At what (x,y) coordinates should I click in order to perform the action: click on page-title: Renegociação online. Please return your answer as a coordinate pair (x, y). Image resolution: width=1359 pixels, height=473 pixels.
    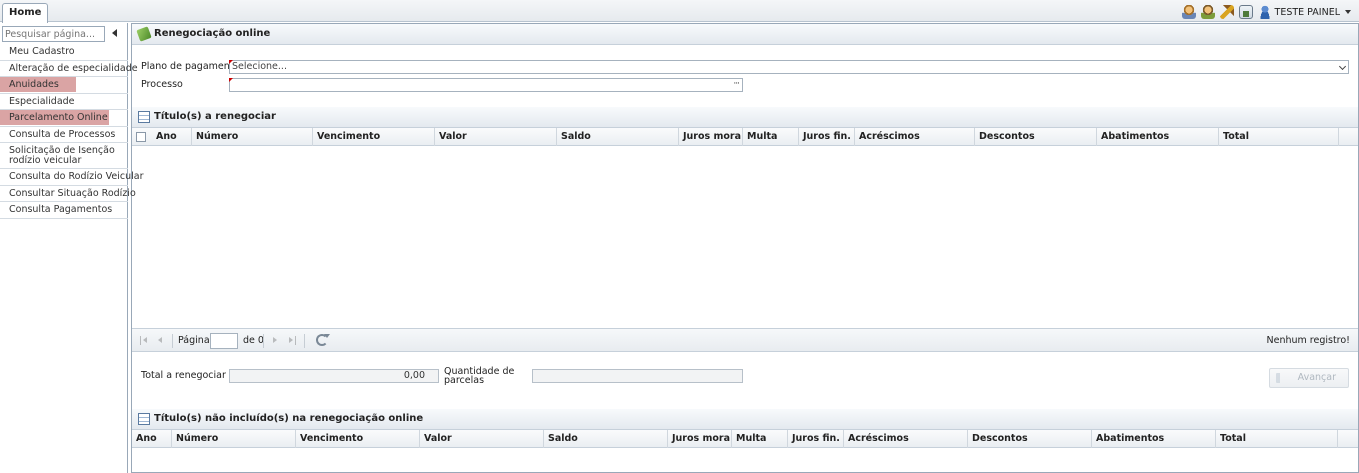
    Looking at the image, I should click on (212, 33).